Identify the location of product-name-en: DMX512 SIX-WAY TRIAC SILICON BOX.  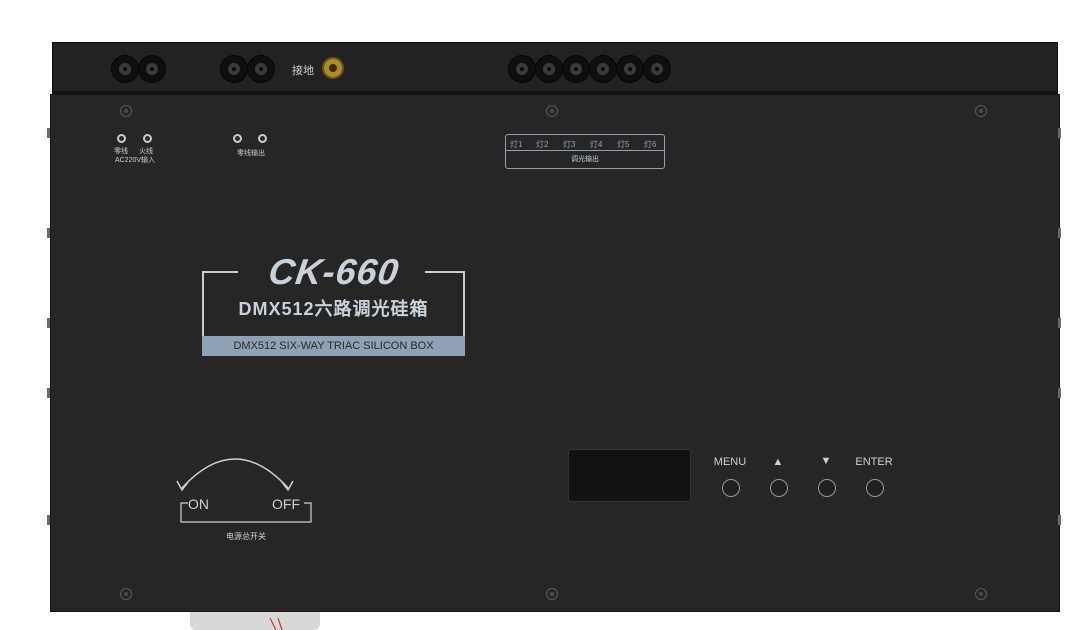
(333, 346).